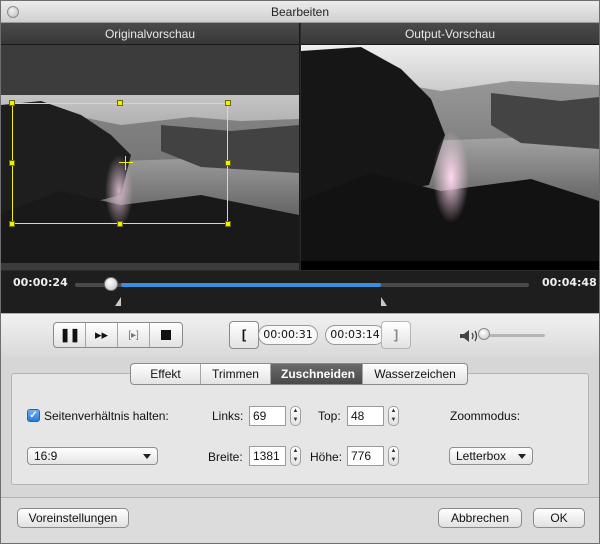  Describe the element at coordinates (236, 374) in the screenshot. I see `tab-trimmen: Trimmen` at that location.